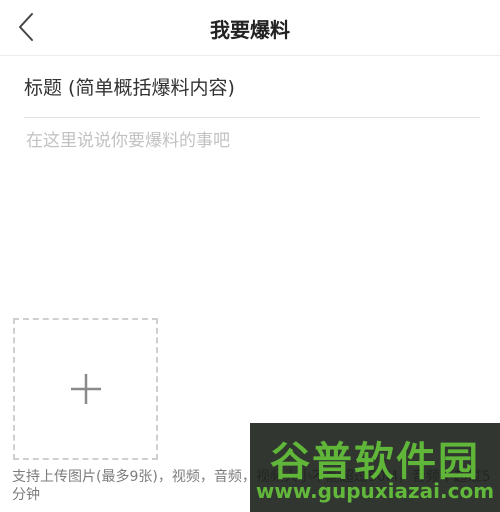 This screenshot has width=500, height=512. I want to click on upload-media-button, so click(85, 389).